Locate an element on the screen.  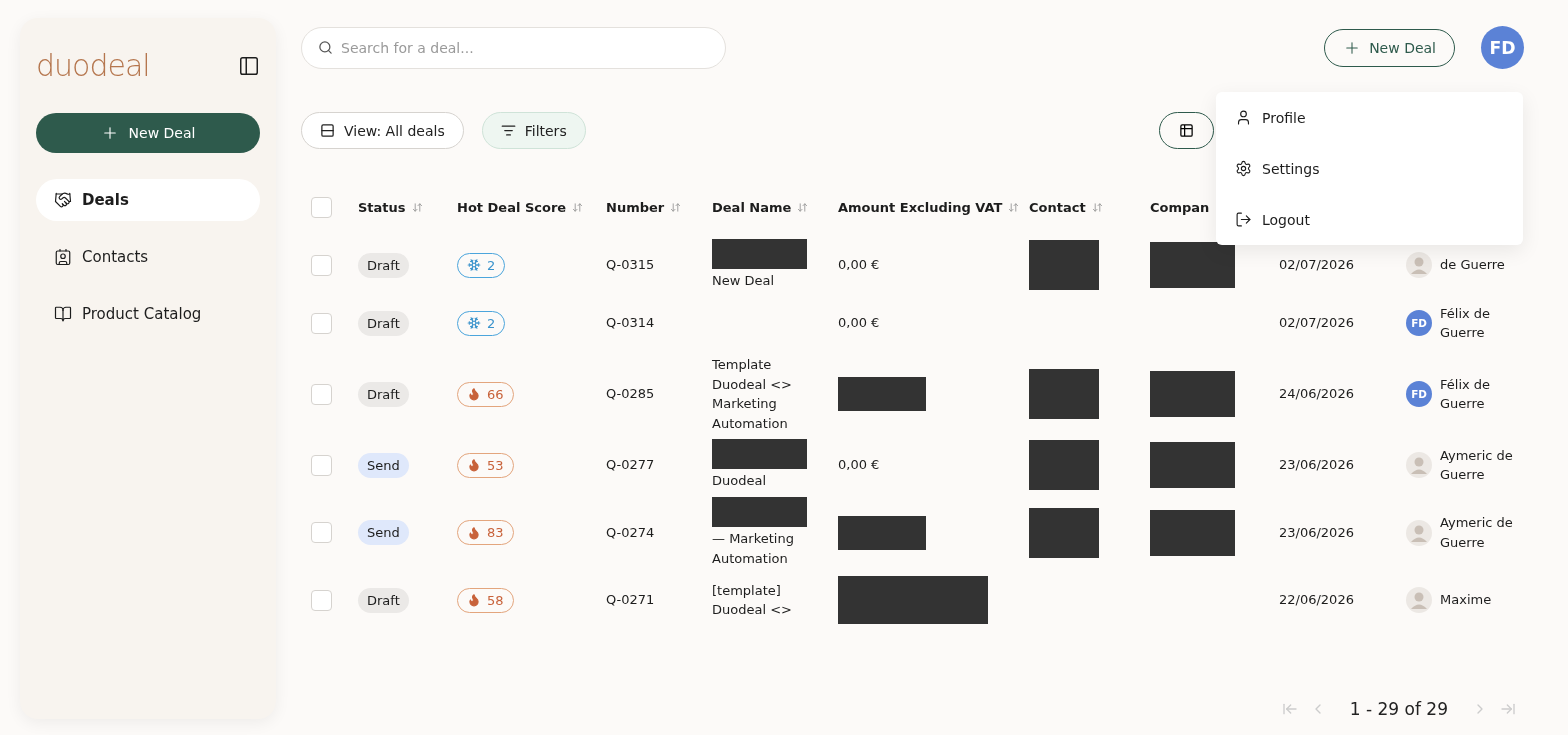
nav-item: Deals is located at coordinates (148, 200).